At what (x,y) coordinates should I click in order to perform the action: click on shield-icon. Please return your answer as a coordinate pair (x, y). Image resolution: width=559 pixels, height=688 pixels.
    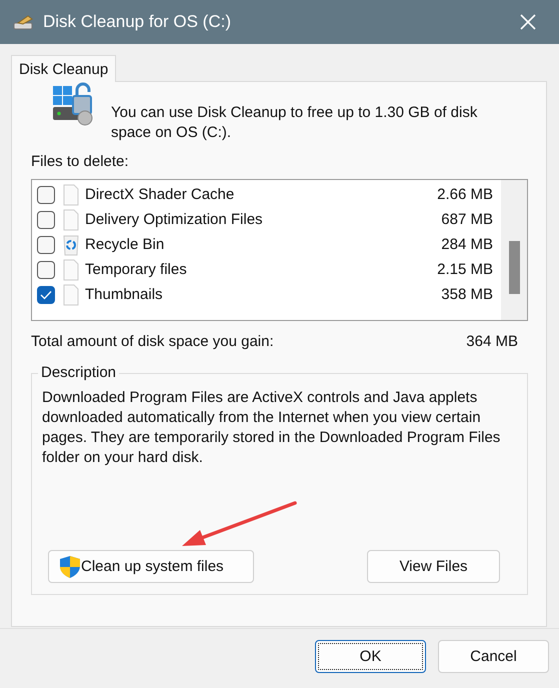
    Looking at the image, I should click on (70, 566).